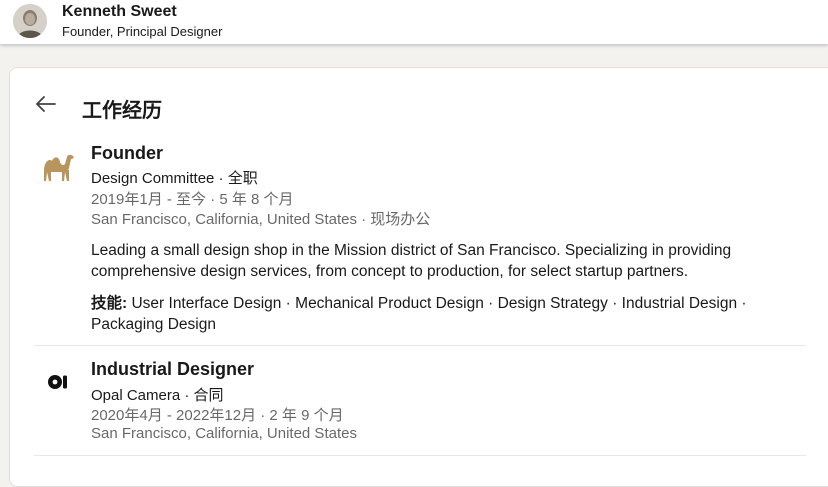 The width and height of the screenshot is (828, 487). Describe the element at coordinates (119, 12) in the screenshot. I see `profile-name: Kenneth Sweet` at that location.